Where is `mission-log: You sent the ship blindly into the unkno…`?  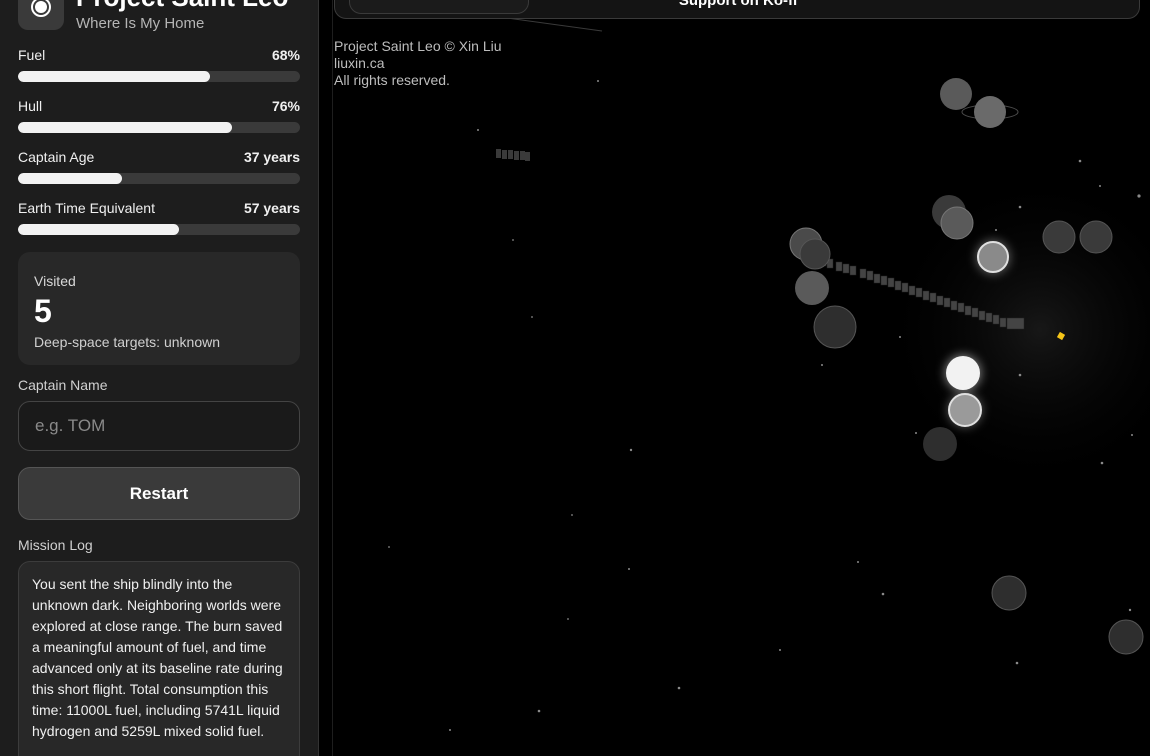
mission-log: You sent the ship blindly into the unkno… is located at coordinates (159, 658).